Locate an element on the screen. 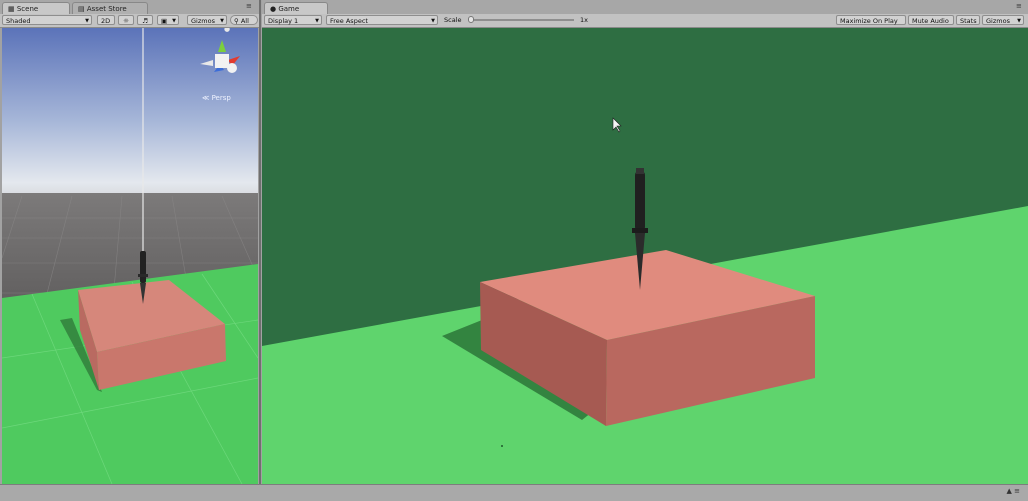 This screenshot has height=501, width=1028. scale-slider is located at coordinates (521, 19).